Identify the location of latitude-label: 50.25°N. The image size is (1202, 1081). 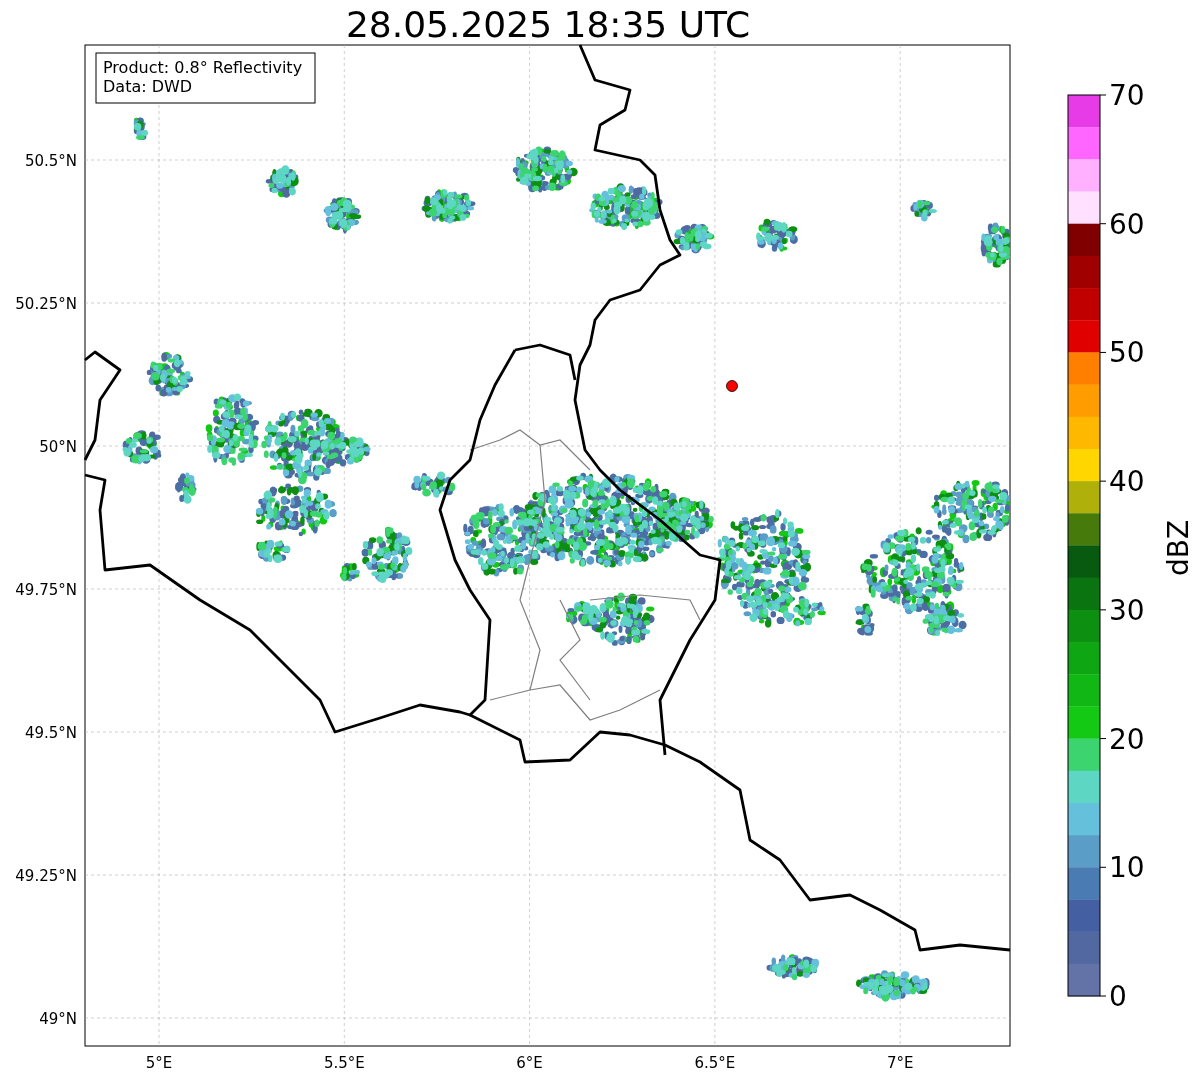
(46, 304).